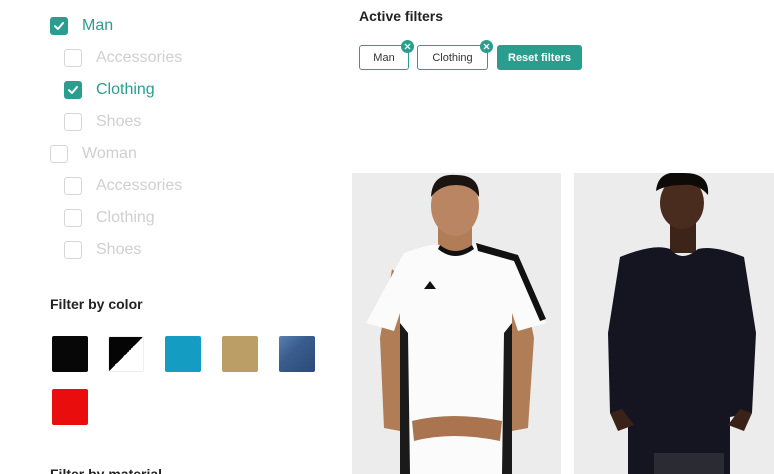 This screenshot has width=774, height=474. I want to click on color-swatch-black, so click(70, 354).